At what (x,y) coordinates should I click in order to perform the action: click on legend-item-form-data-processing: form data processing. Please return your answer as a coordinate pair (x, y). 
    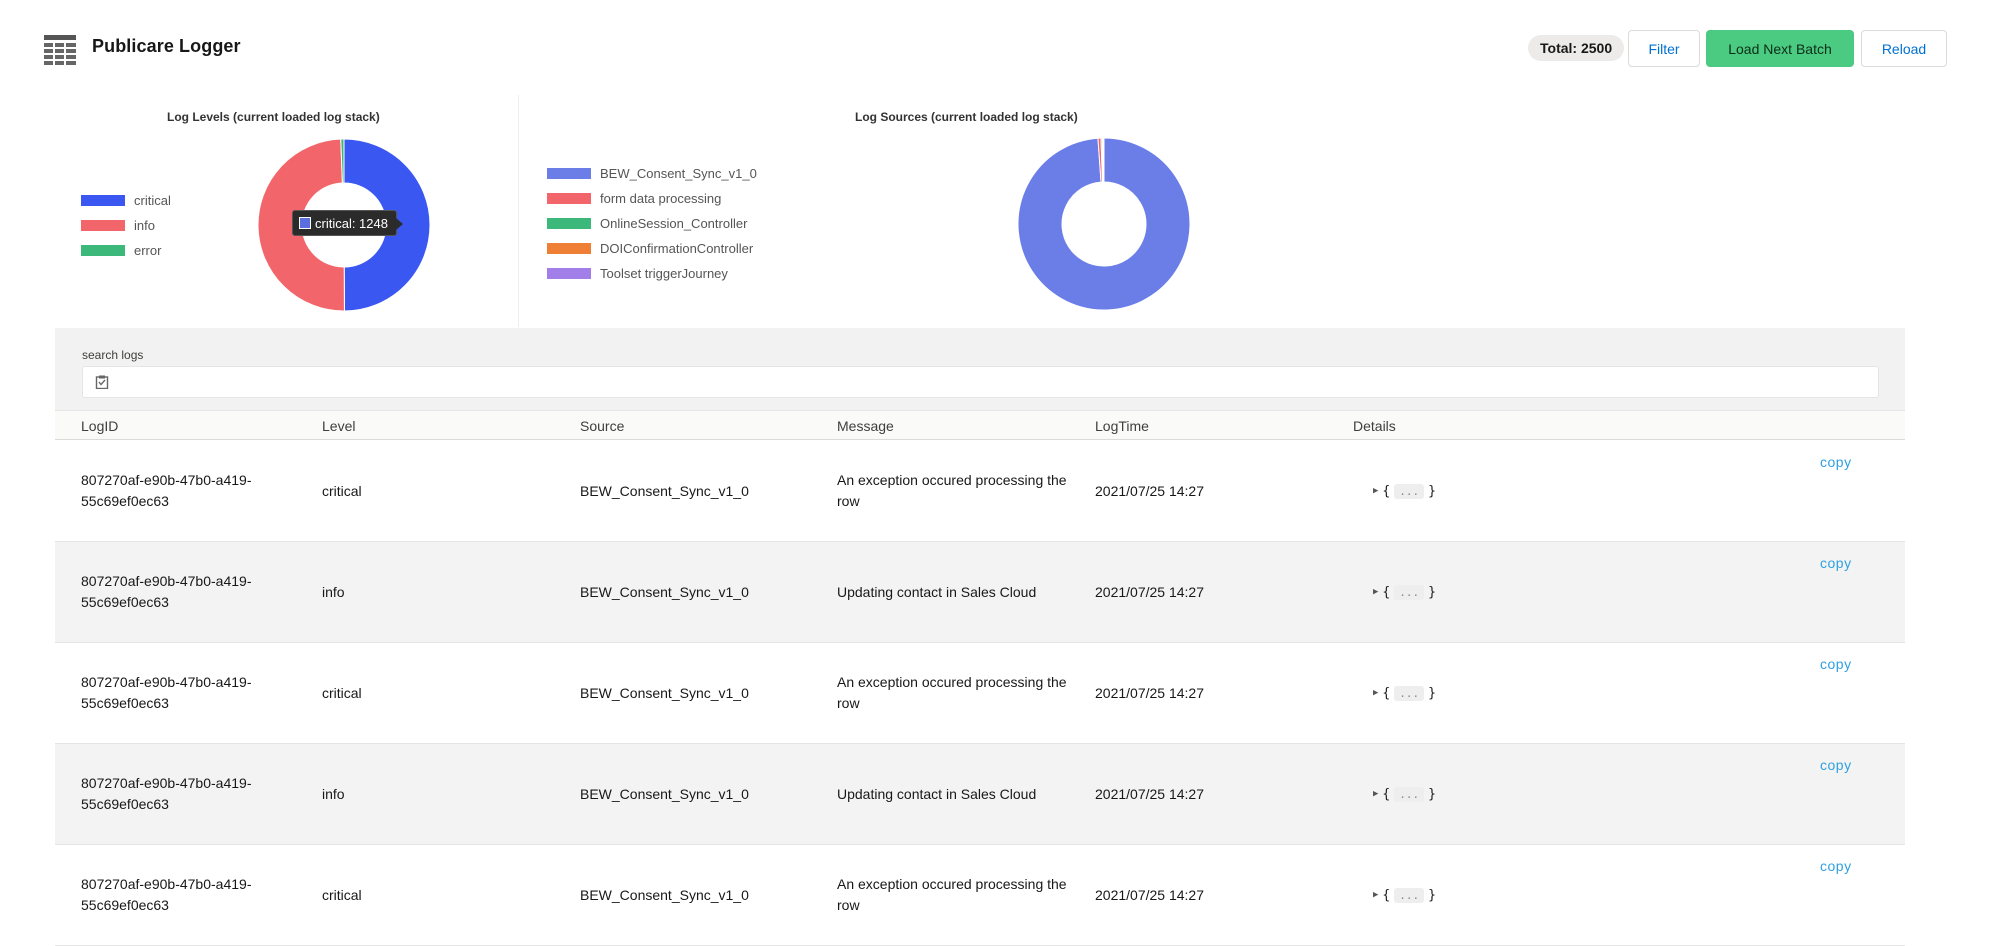
    Looking at the image, I should click on (634, 198).